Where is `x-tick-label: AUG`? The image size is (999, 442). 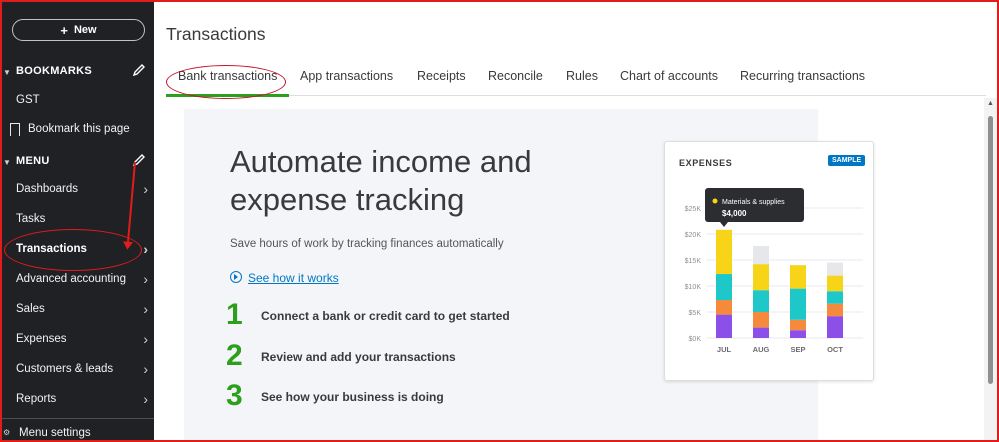
x-tick-label: AUG is located at coordinates (761, 349).